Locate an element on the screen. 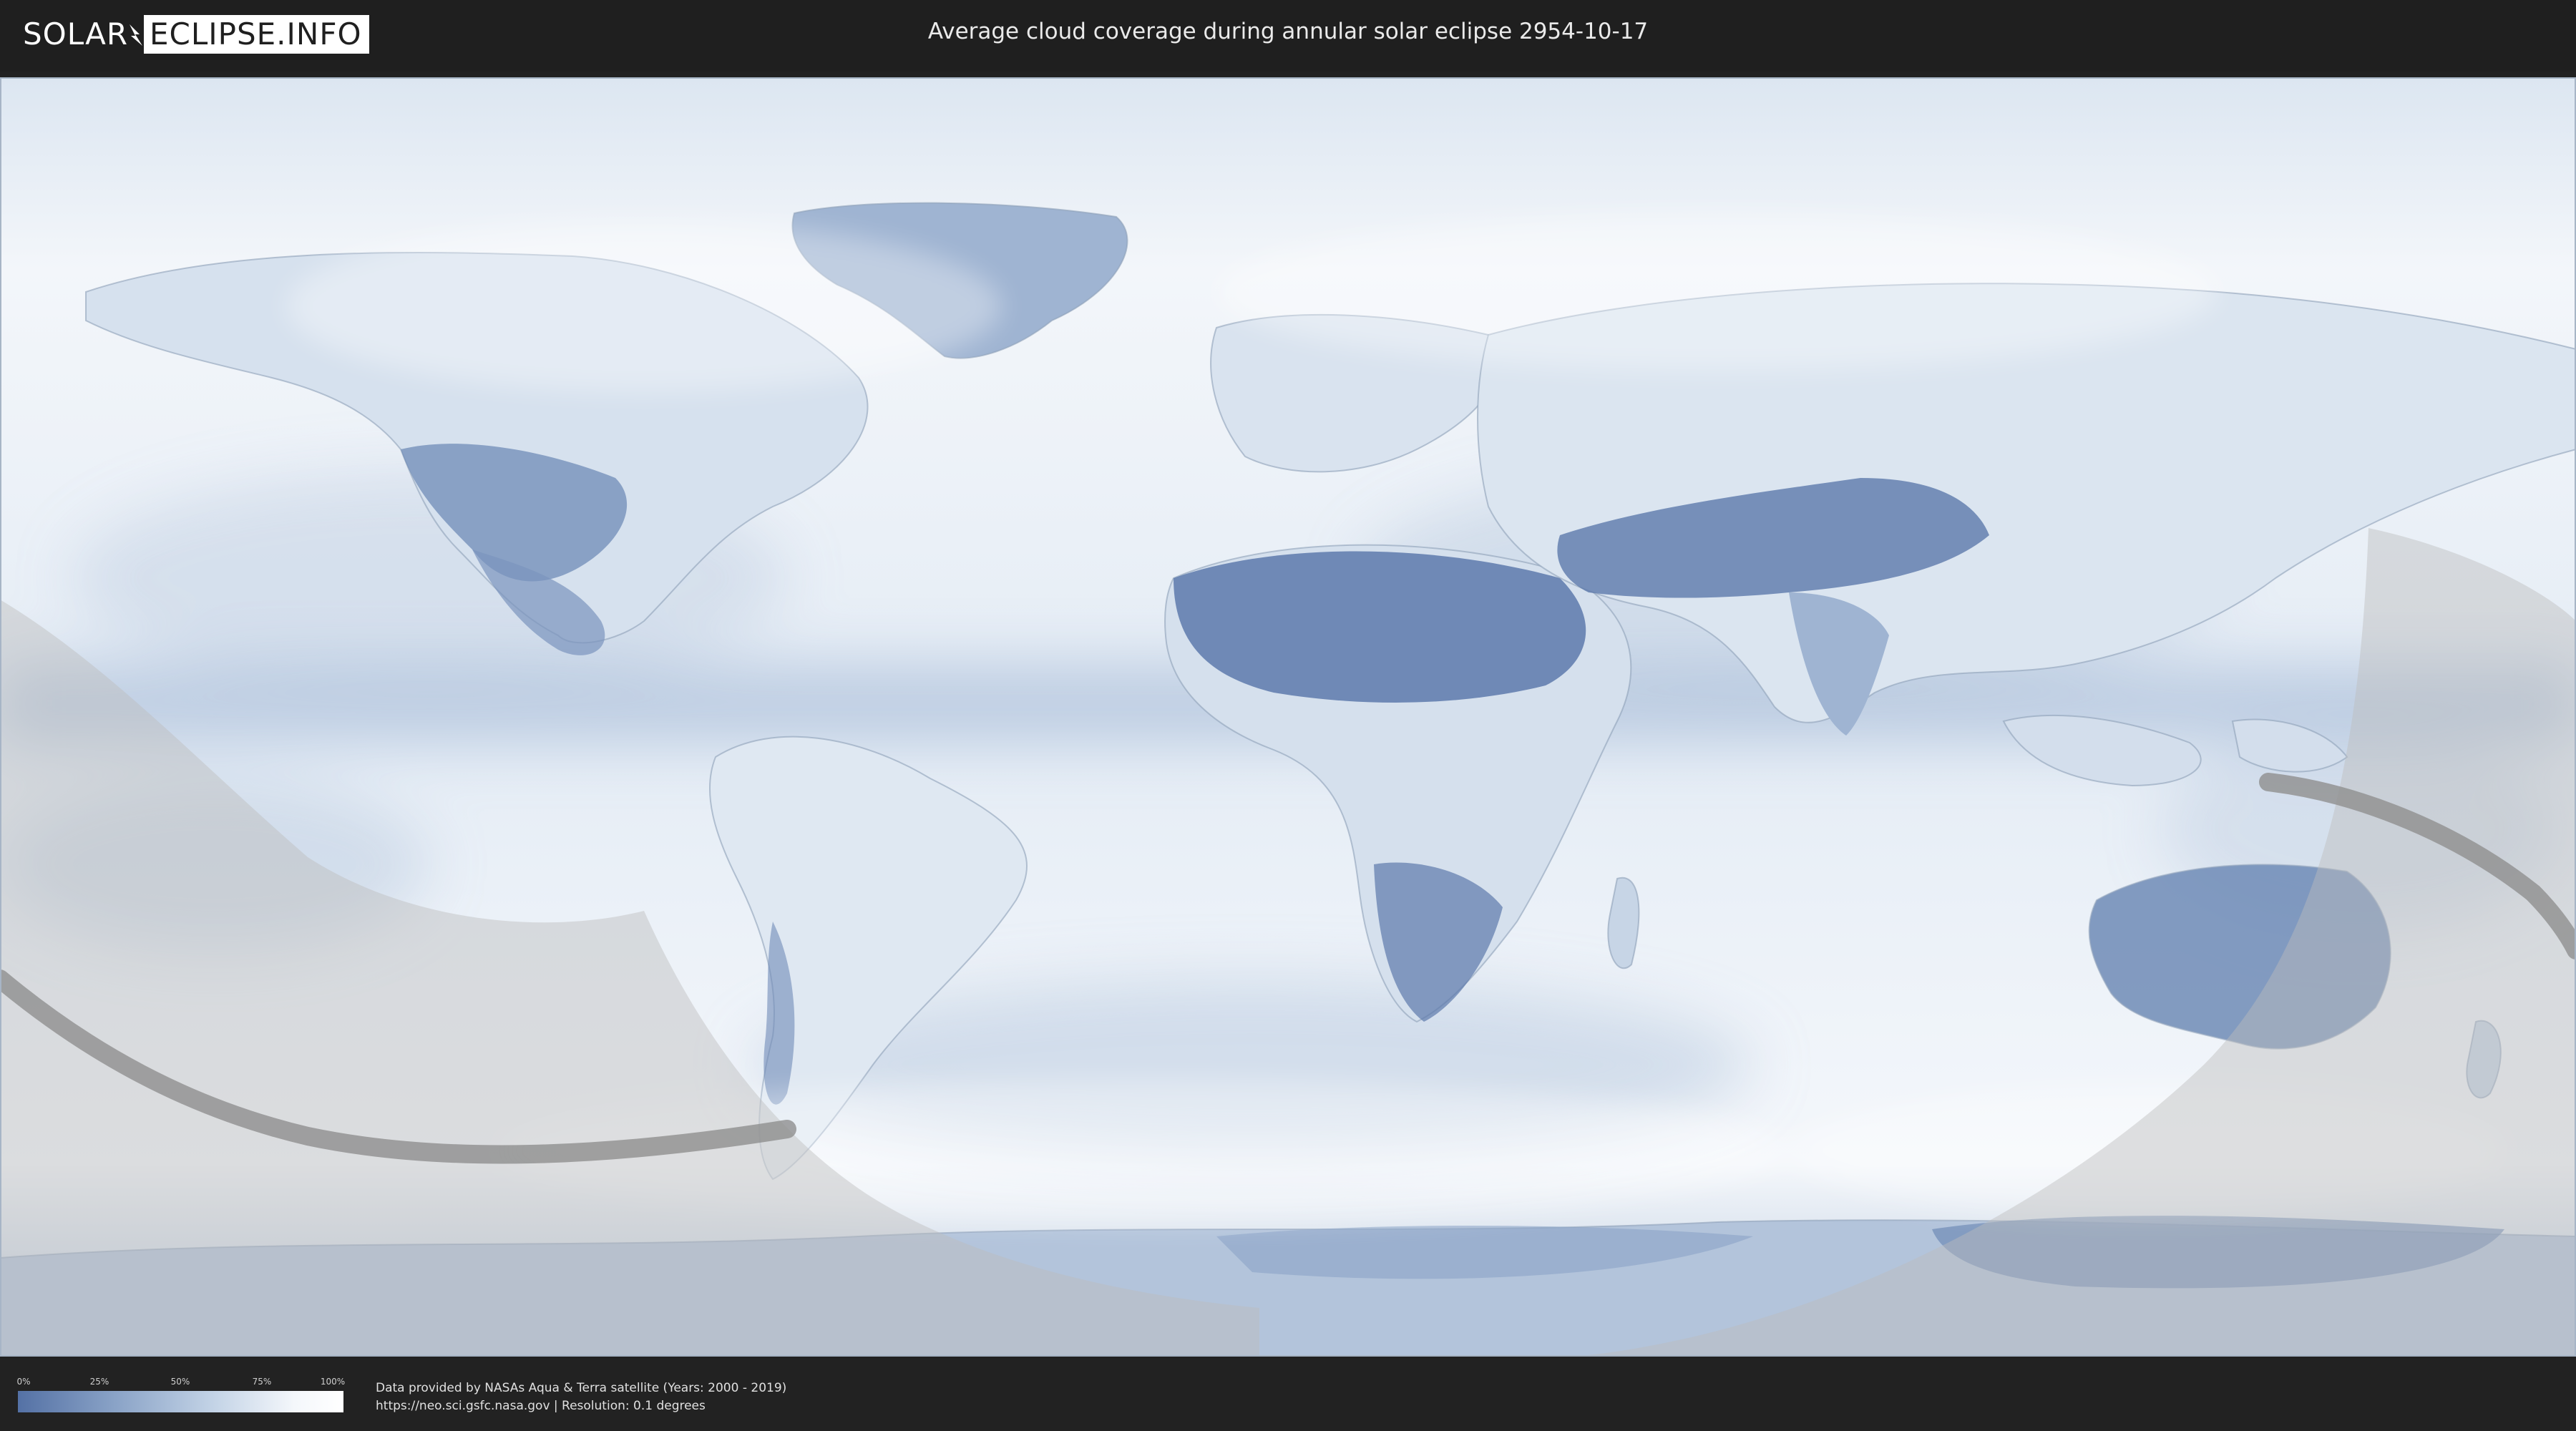 This screenshot has width=2576, height=1431. legend-tick-50: 50% is located at coordinates (180, 1382).